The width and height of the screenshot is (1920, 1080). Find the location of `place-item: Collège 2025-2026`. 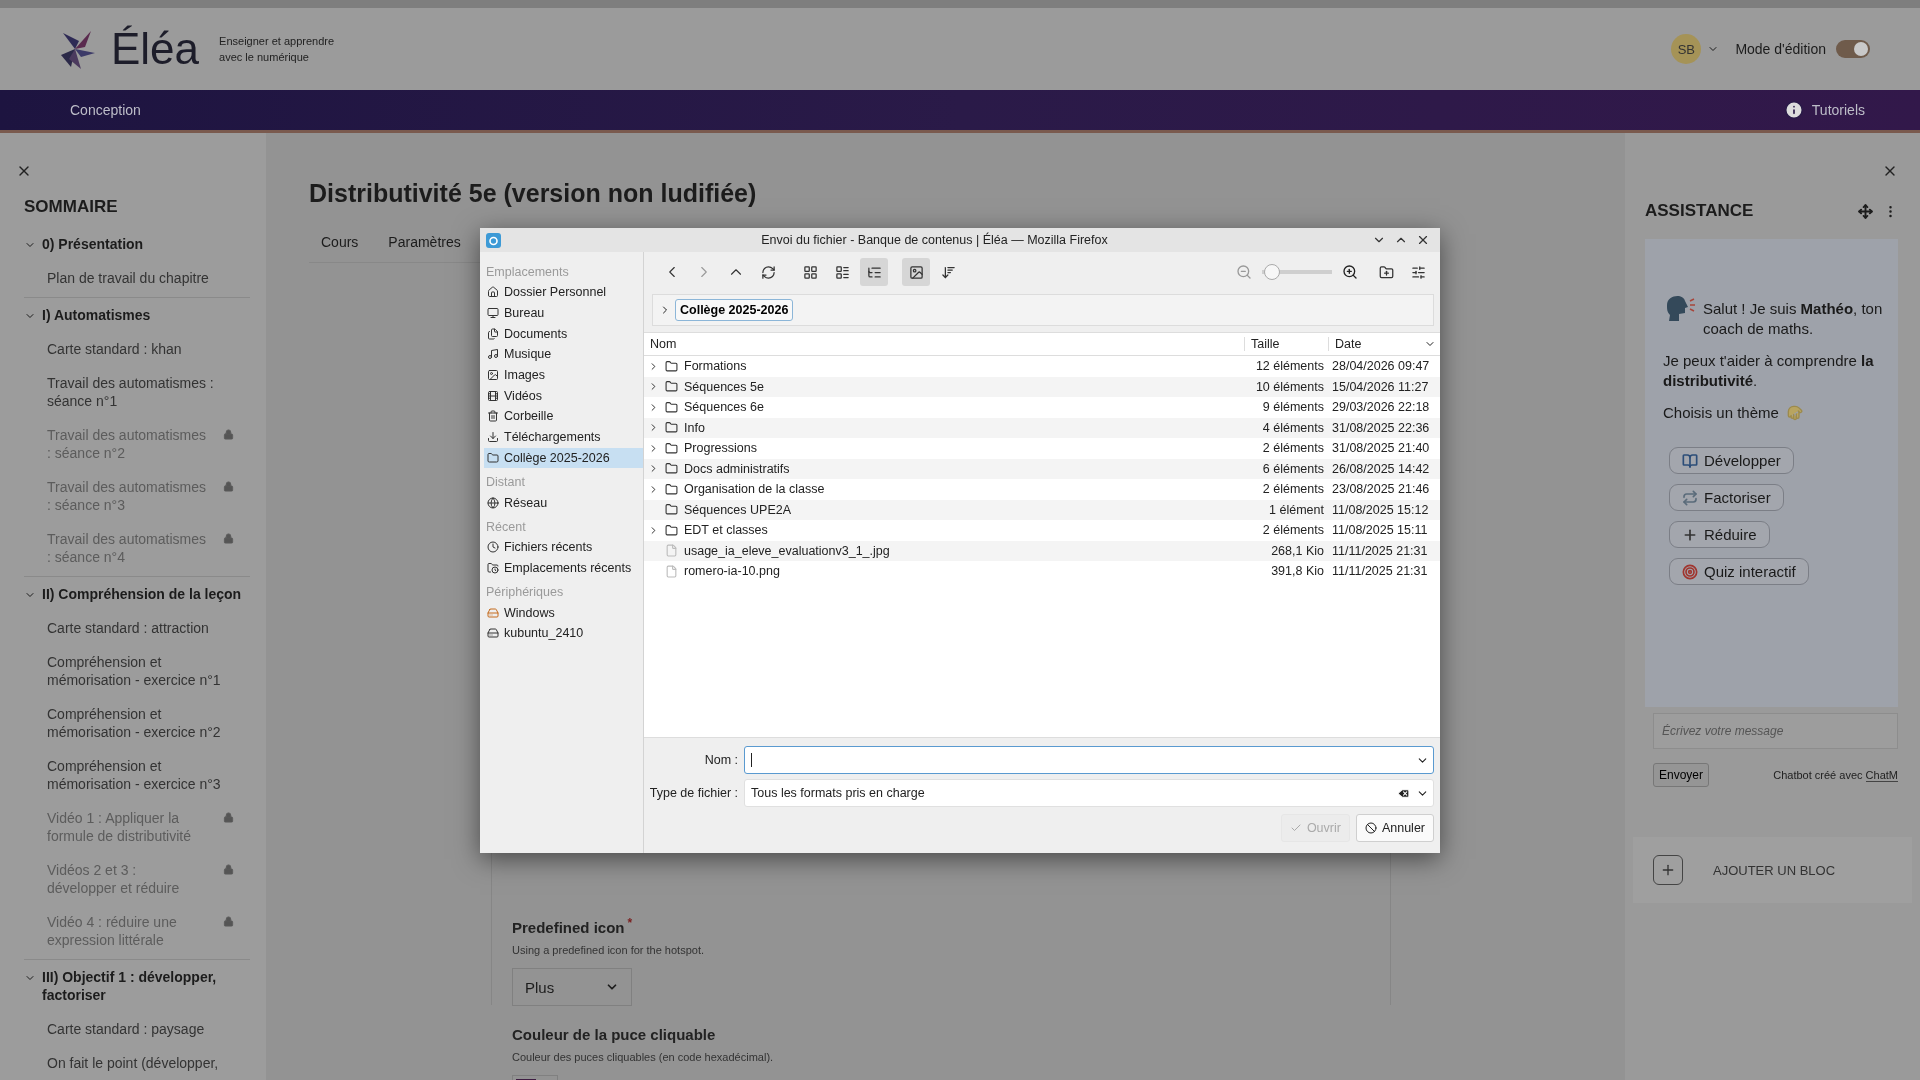

place-item: Collège 2025-2026 is located at coordinates (563, 458).